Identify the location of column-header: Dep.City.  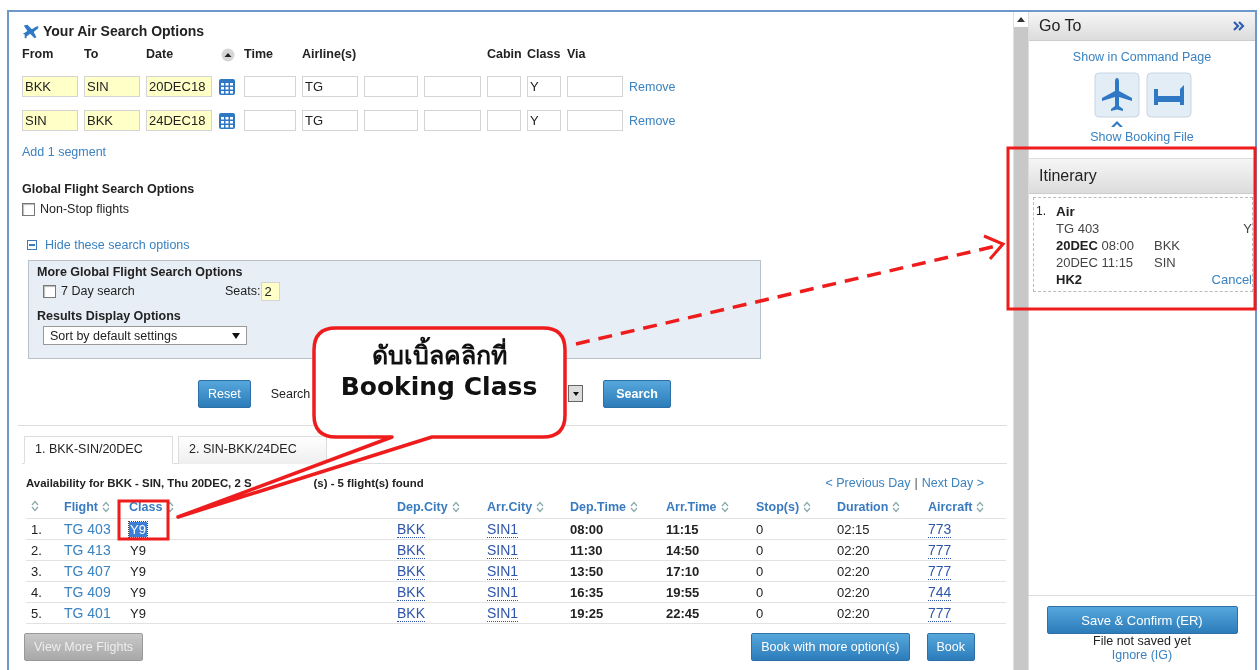
(422, 507).